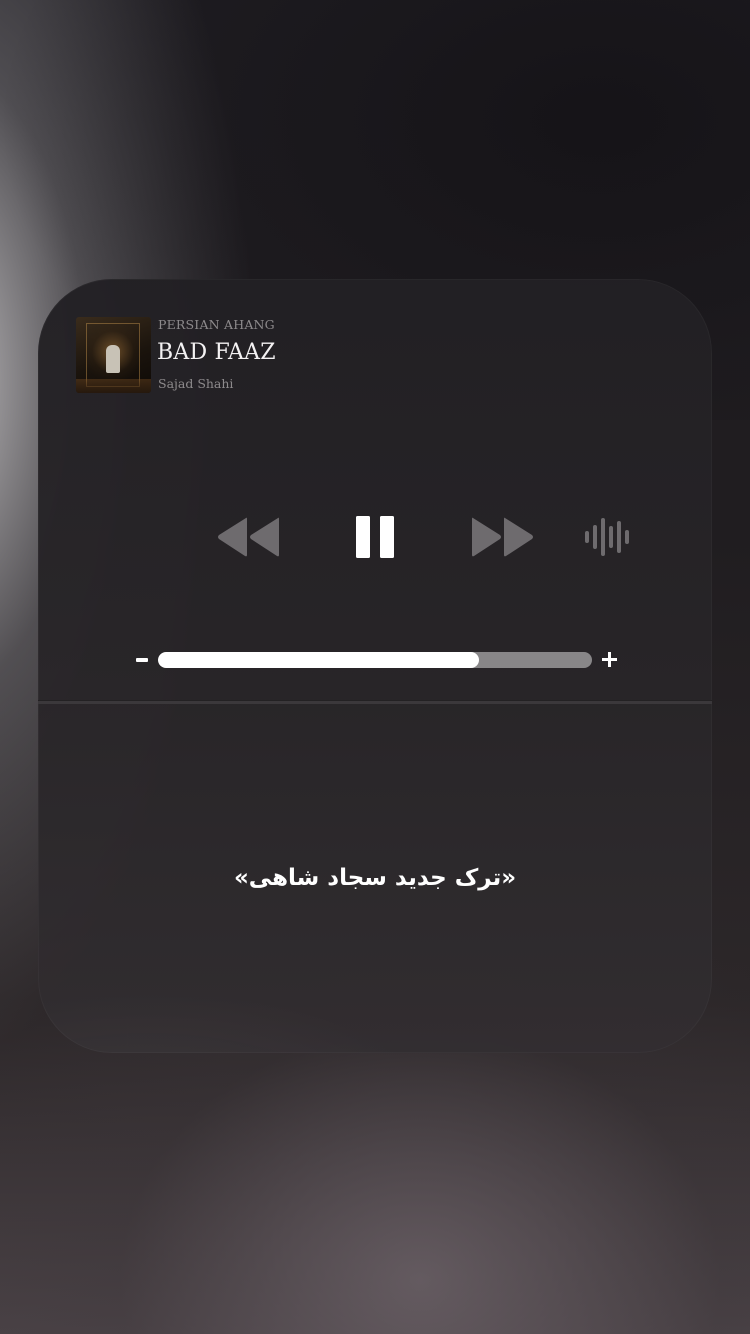 The image size is (750, 1334). Describe the element at coordinates (319, 660) in the screenshot. I see `volume-slider-fill` at that location.